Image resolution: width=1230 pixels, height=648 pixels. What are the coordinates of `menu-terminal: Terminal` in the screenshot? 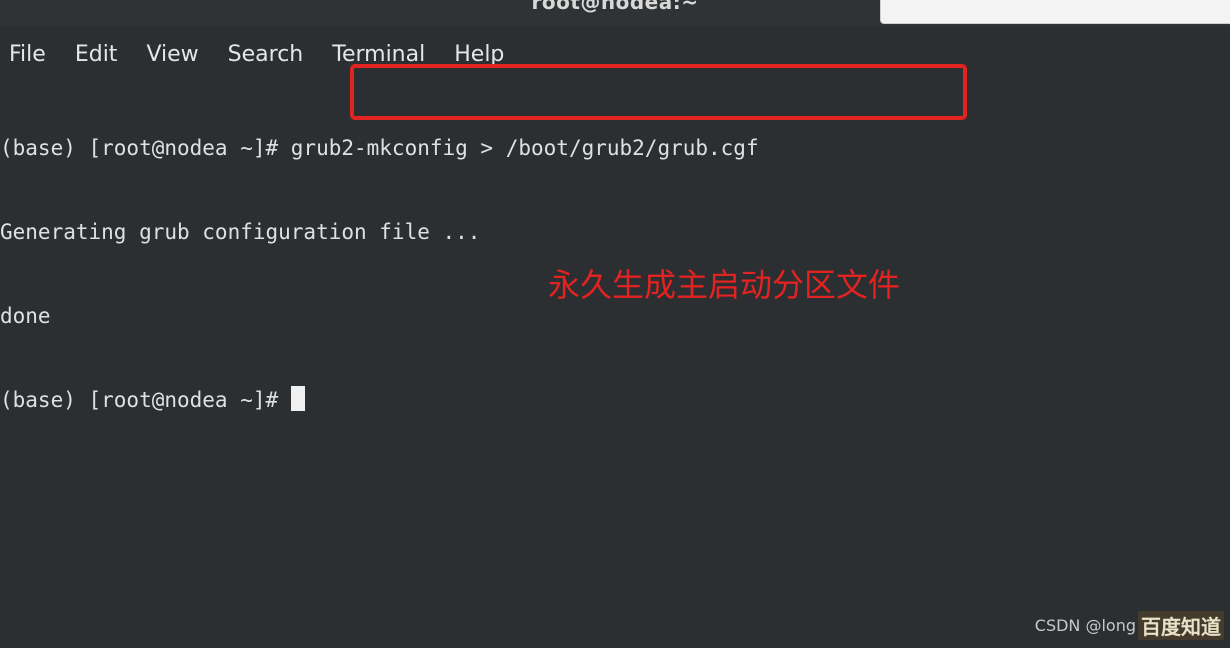 It's located at (373, 54).